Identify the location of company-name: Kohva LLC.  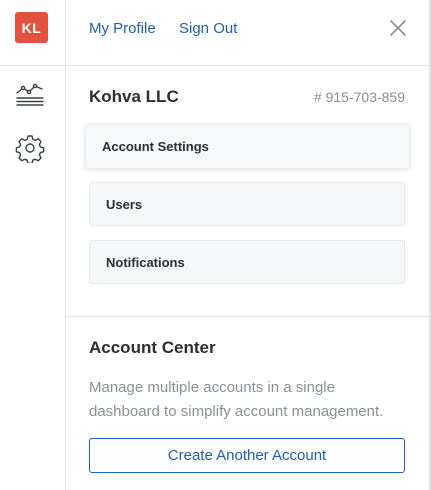
(134, 96).